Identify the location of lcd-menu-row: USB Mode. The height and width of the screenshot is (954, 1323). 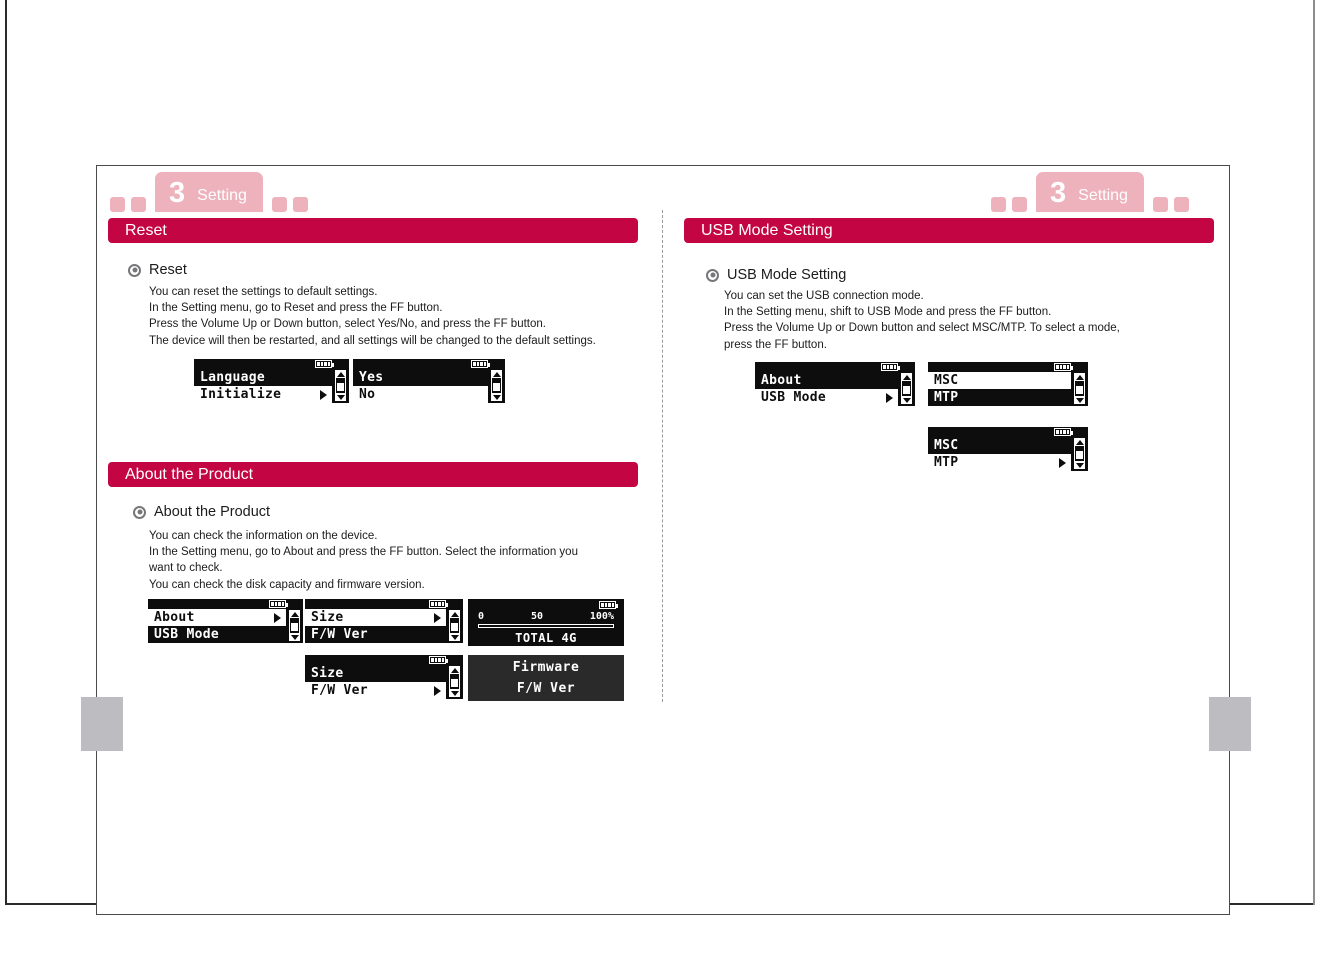
(826, 397).